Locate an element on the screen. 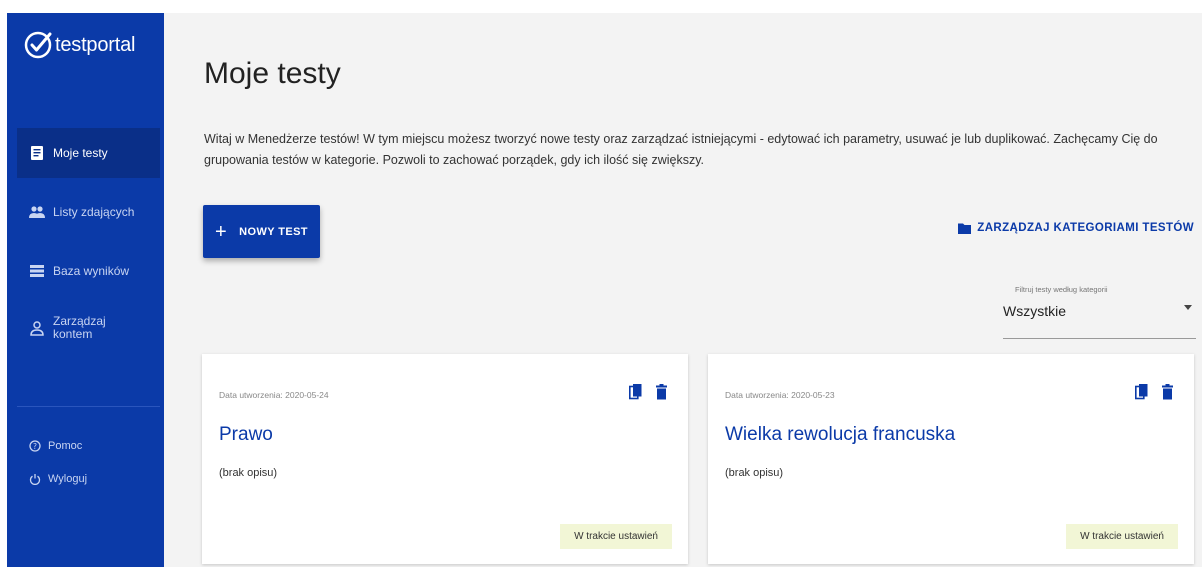  sidebar-item-label: Baza wyników is located at coordinates (91, 270).